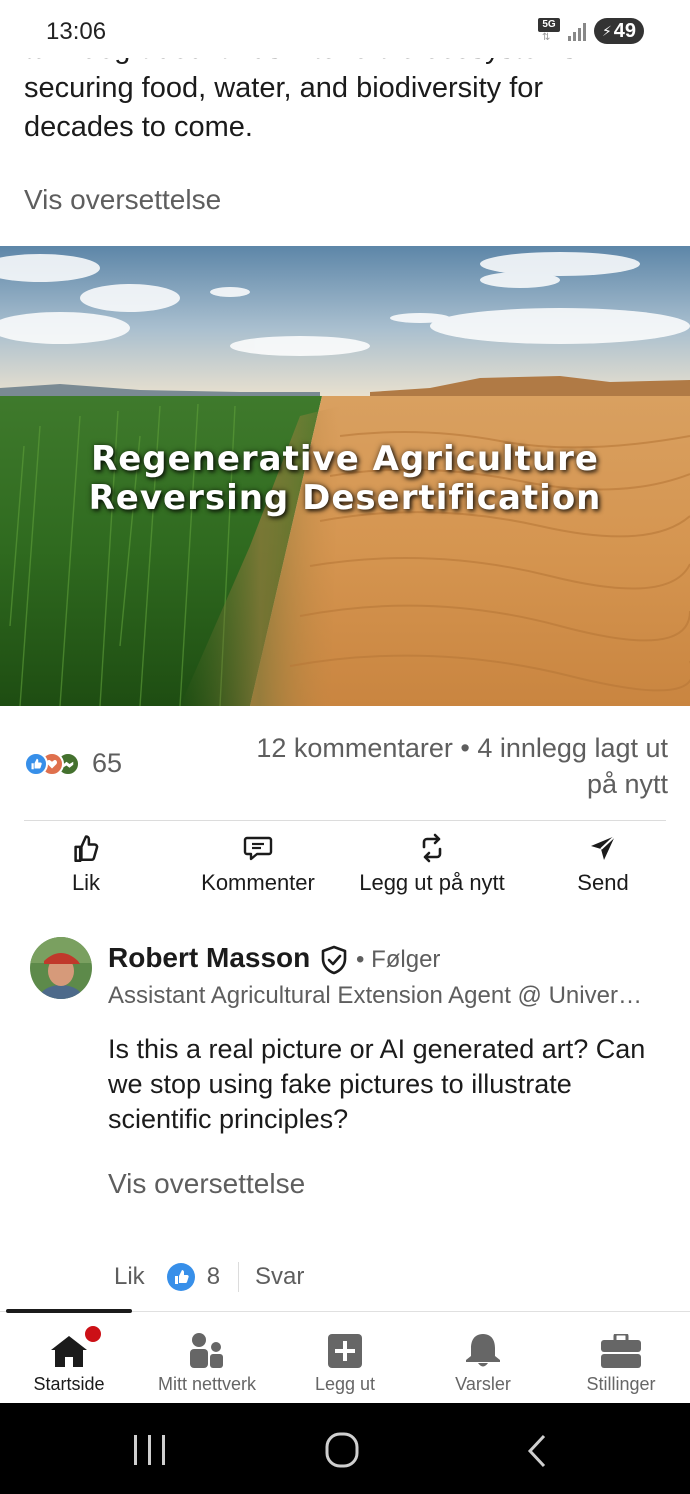 This screenshot has height=1494, width=690. I want to click on recent-apps-button, so click(150, 1450).